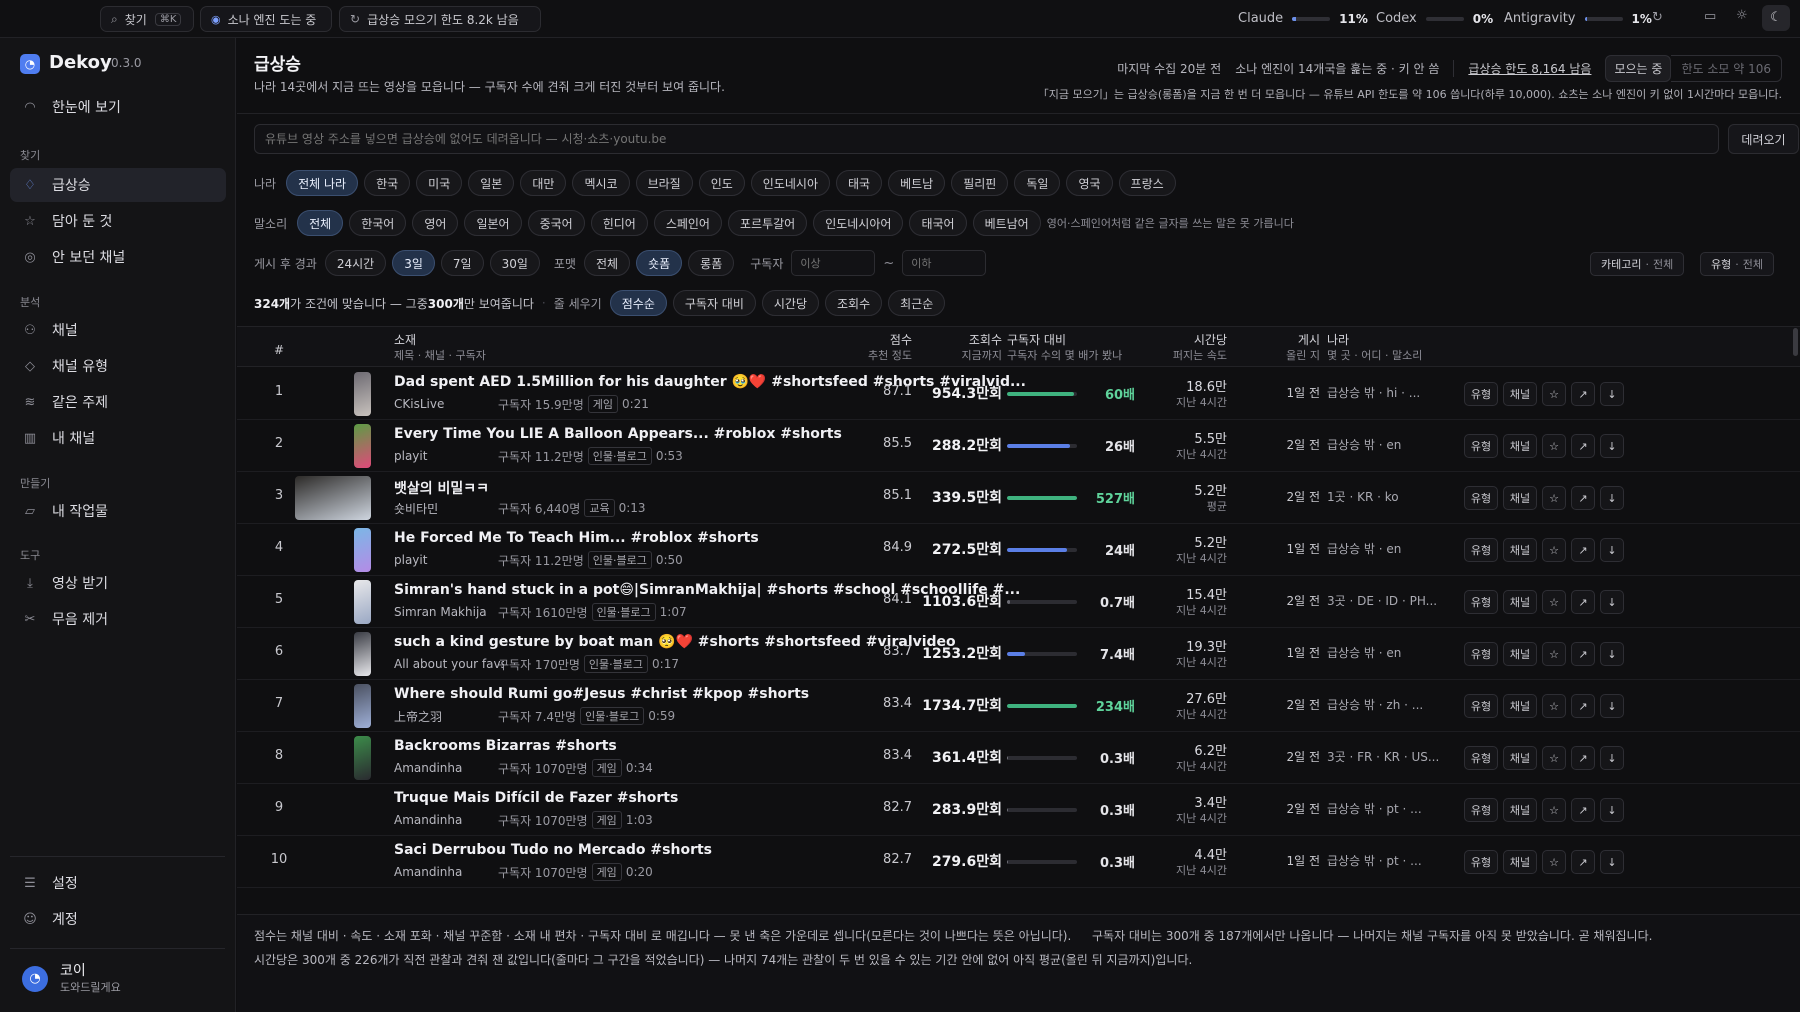  What do you see at coordinates (917, 303) in the screenshot?
I see `sort-chip-4: 최근순` at bounding box center [917, 303].